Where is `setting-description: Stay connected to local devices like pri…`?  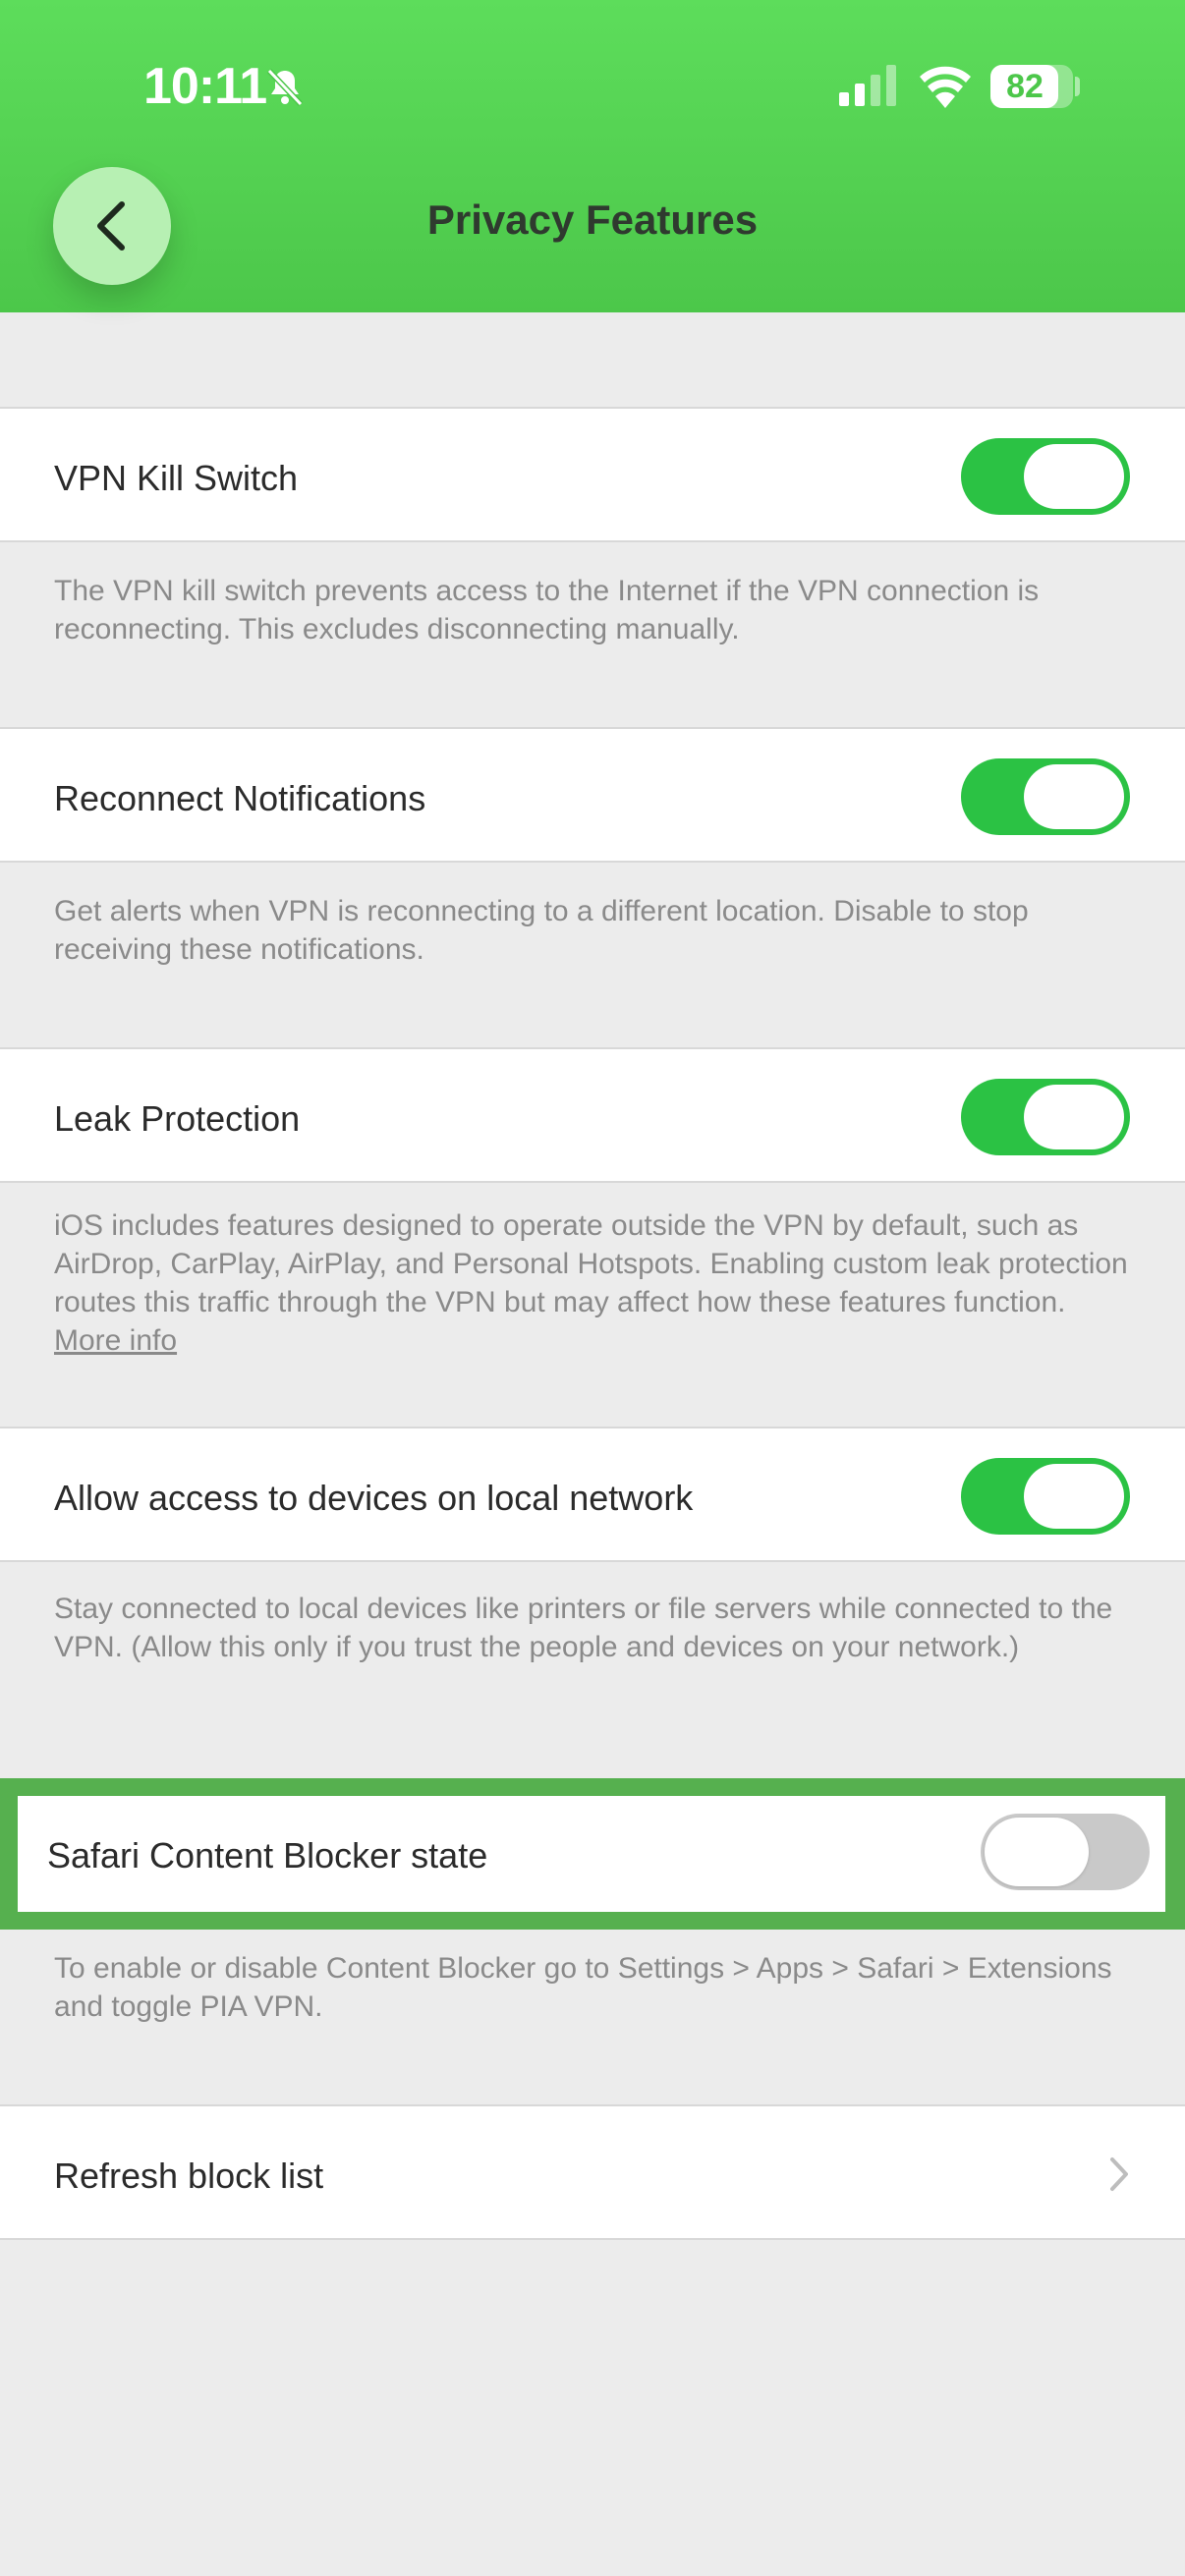
setting-description: Stay connected to local devices like pri… is located at coordinates (583, 1628).